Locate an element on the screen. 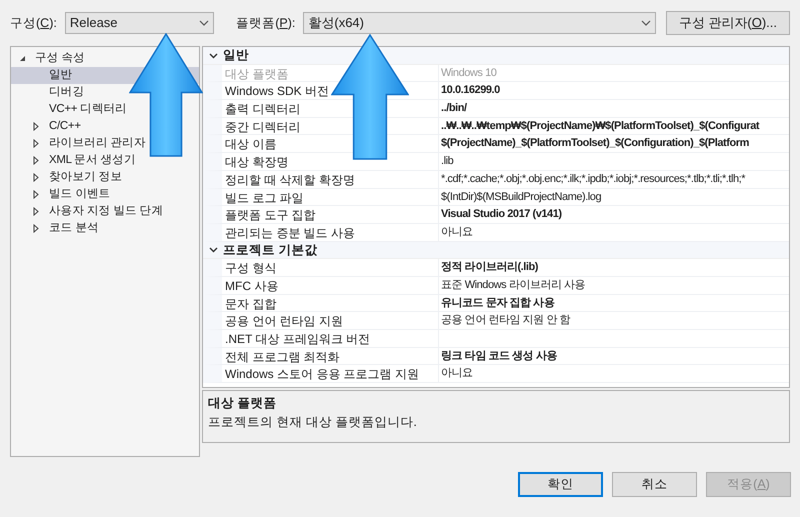 The image size is (800, 517). property-value: *.cdf;*.cache;*.obj;*.obj.enc;*.ilk;*.ipdb;*.iobj;*.resources;*.tlb;*.tli;*.tlh;* is located at coordinates (592, 179).